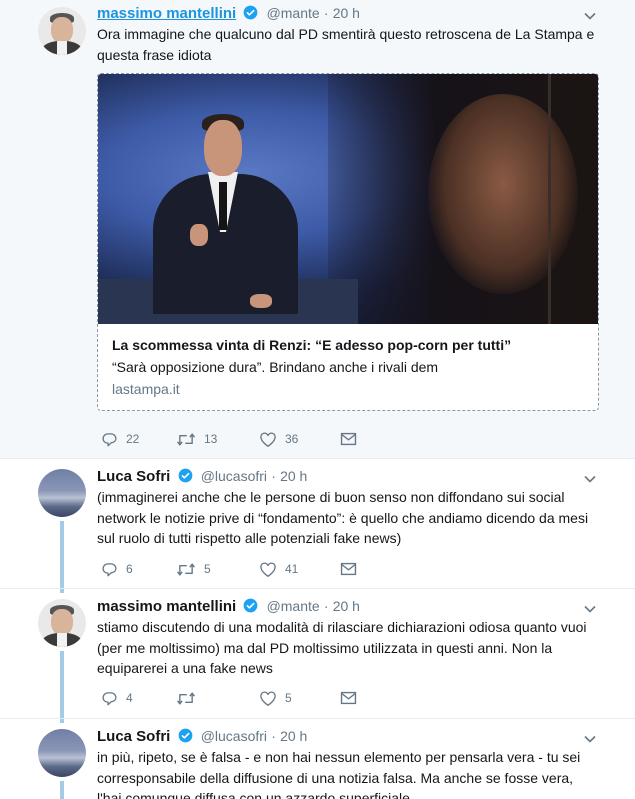  I want to click on reply-count: 22, so click(133, 439).